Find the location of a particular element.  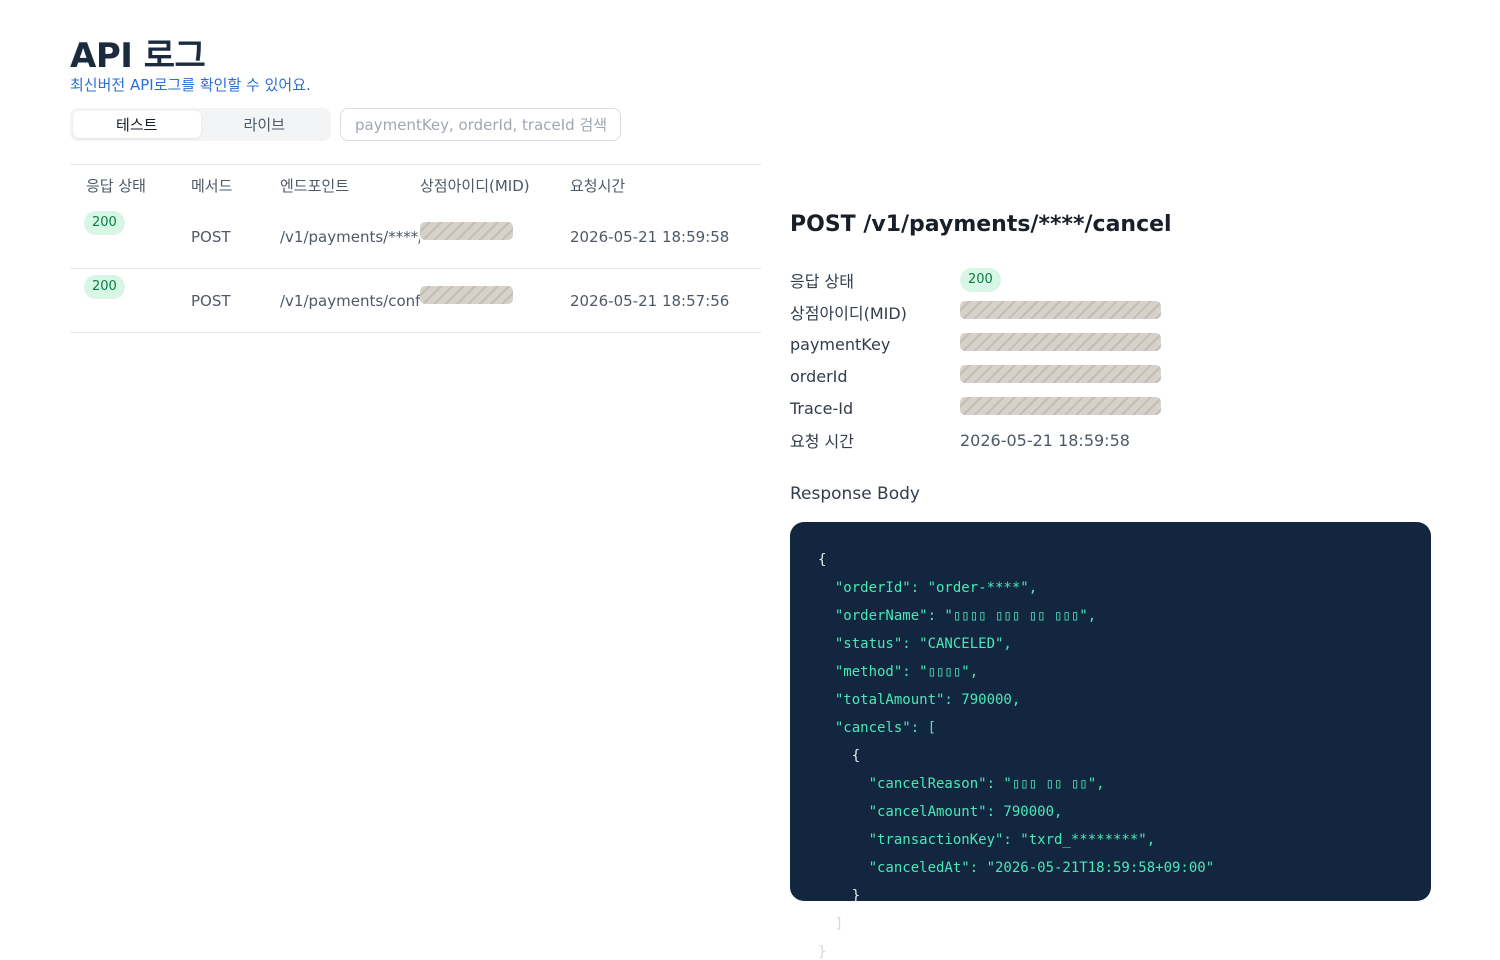

masked-traceid-value is located at coordinates (1060, 406).